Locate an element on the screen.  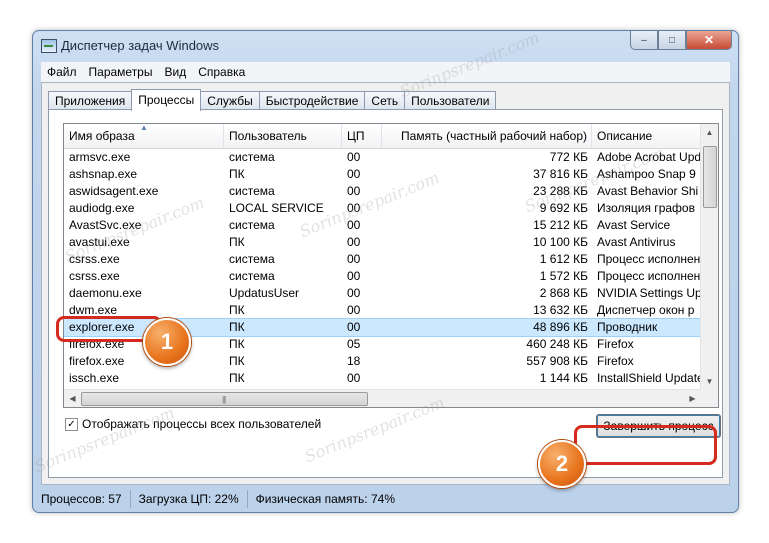
cell-image-name: csrss.exe is located at coordinates (94, 276).